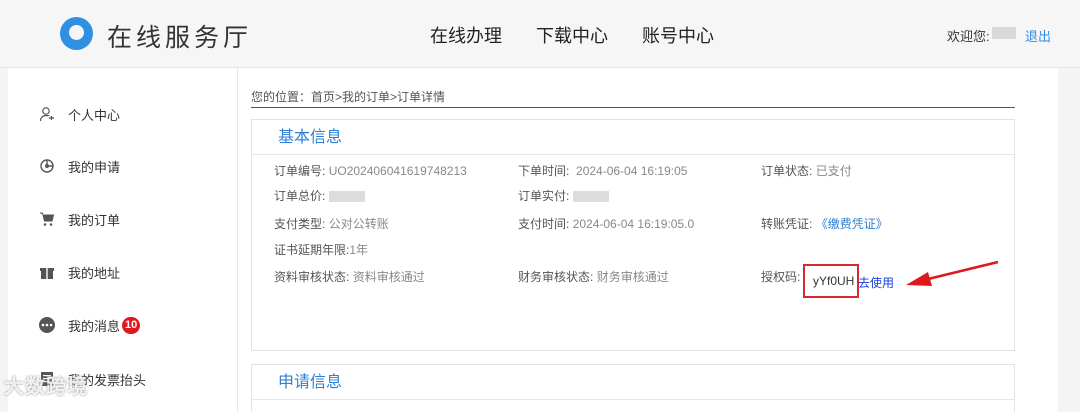  What do you see at coordinates (76, 33) in the screenshot?
I see `logo-icon` at bounding box center [76, 33].